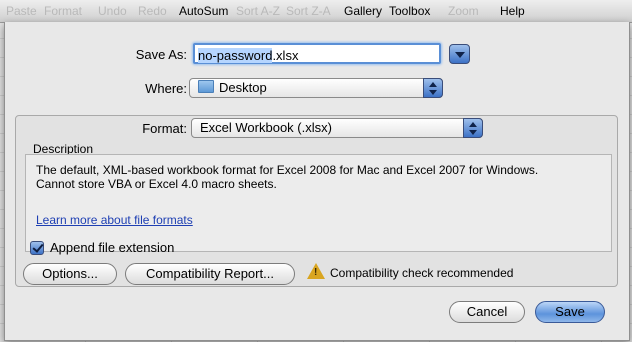 Image resolution: width=632 pixels, height=342 pixels. I want to click on toolbar-paste: Paste, so click(21, 11).